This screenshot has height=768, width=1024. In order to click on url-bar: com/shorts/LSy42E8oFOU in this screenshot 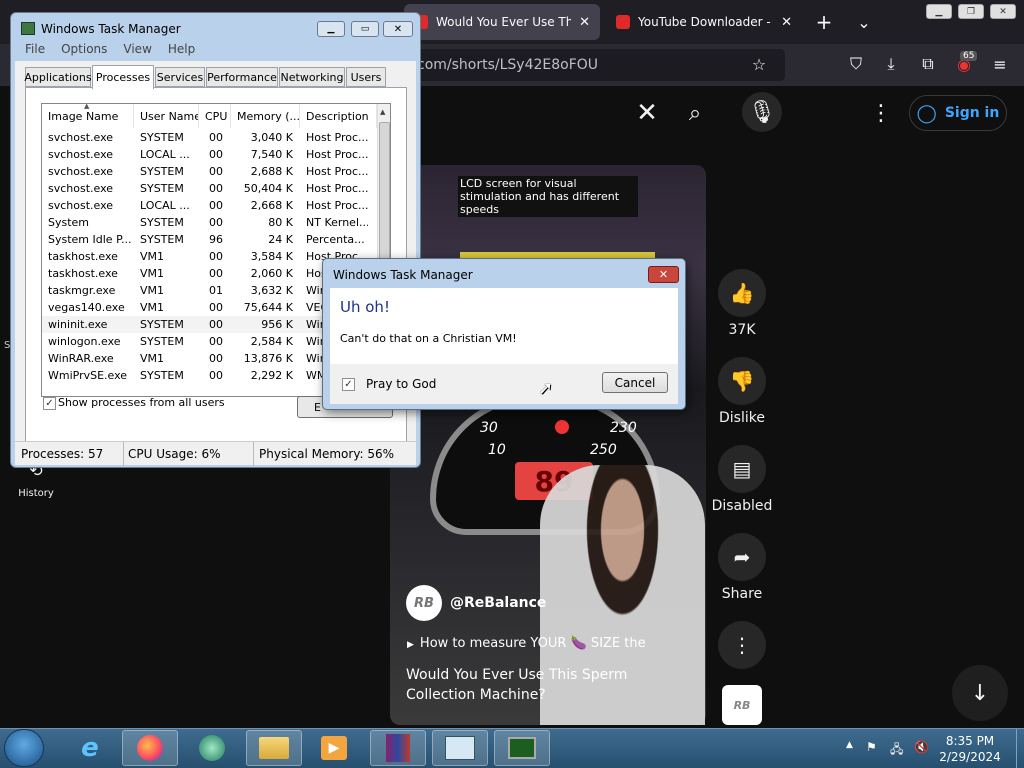, I will do `click(595, 65)`.